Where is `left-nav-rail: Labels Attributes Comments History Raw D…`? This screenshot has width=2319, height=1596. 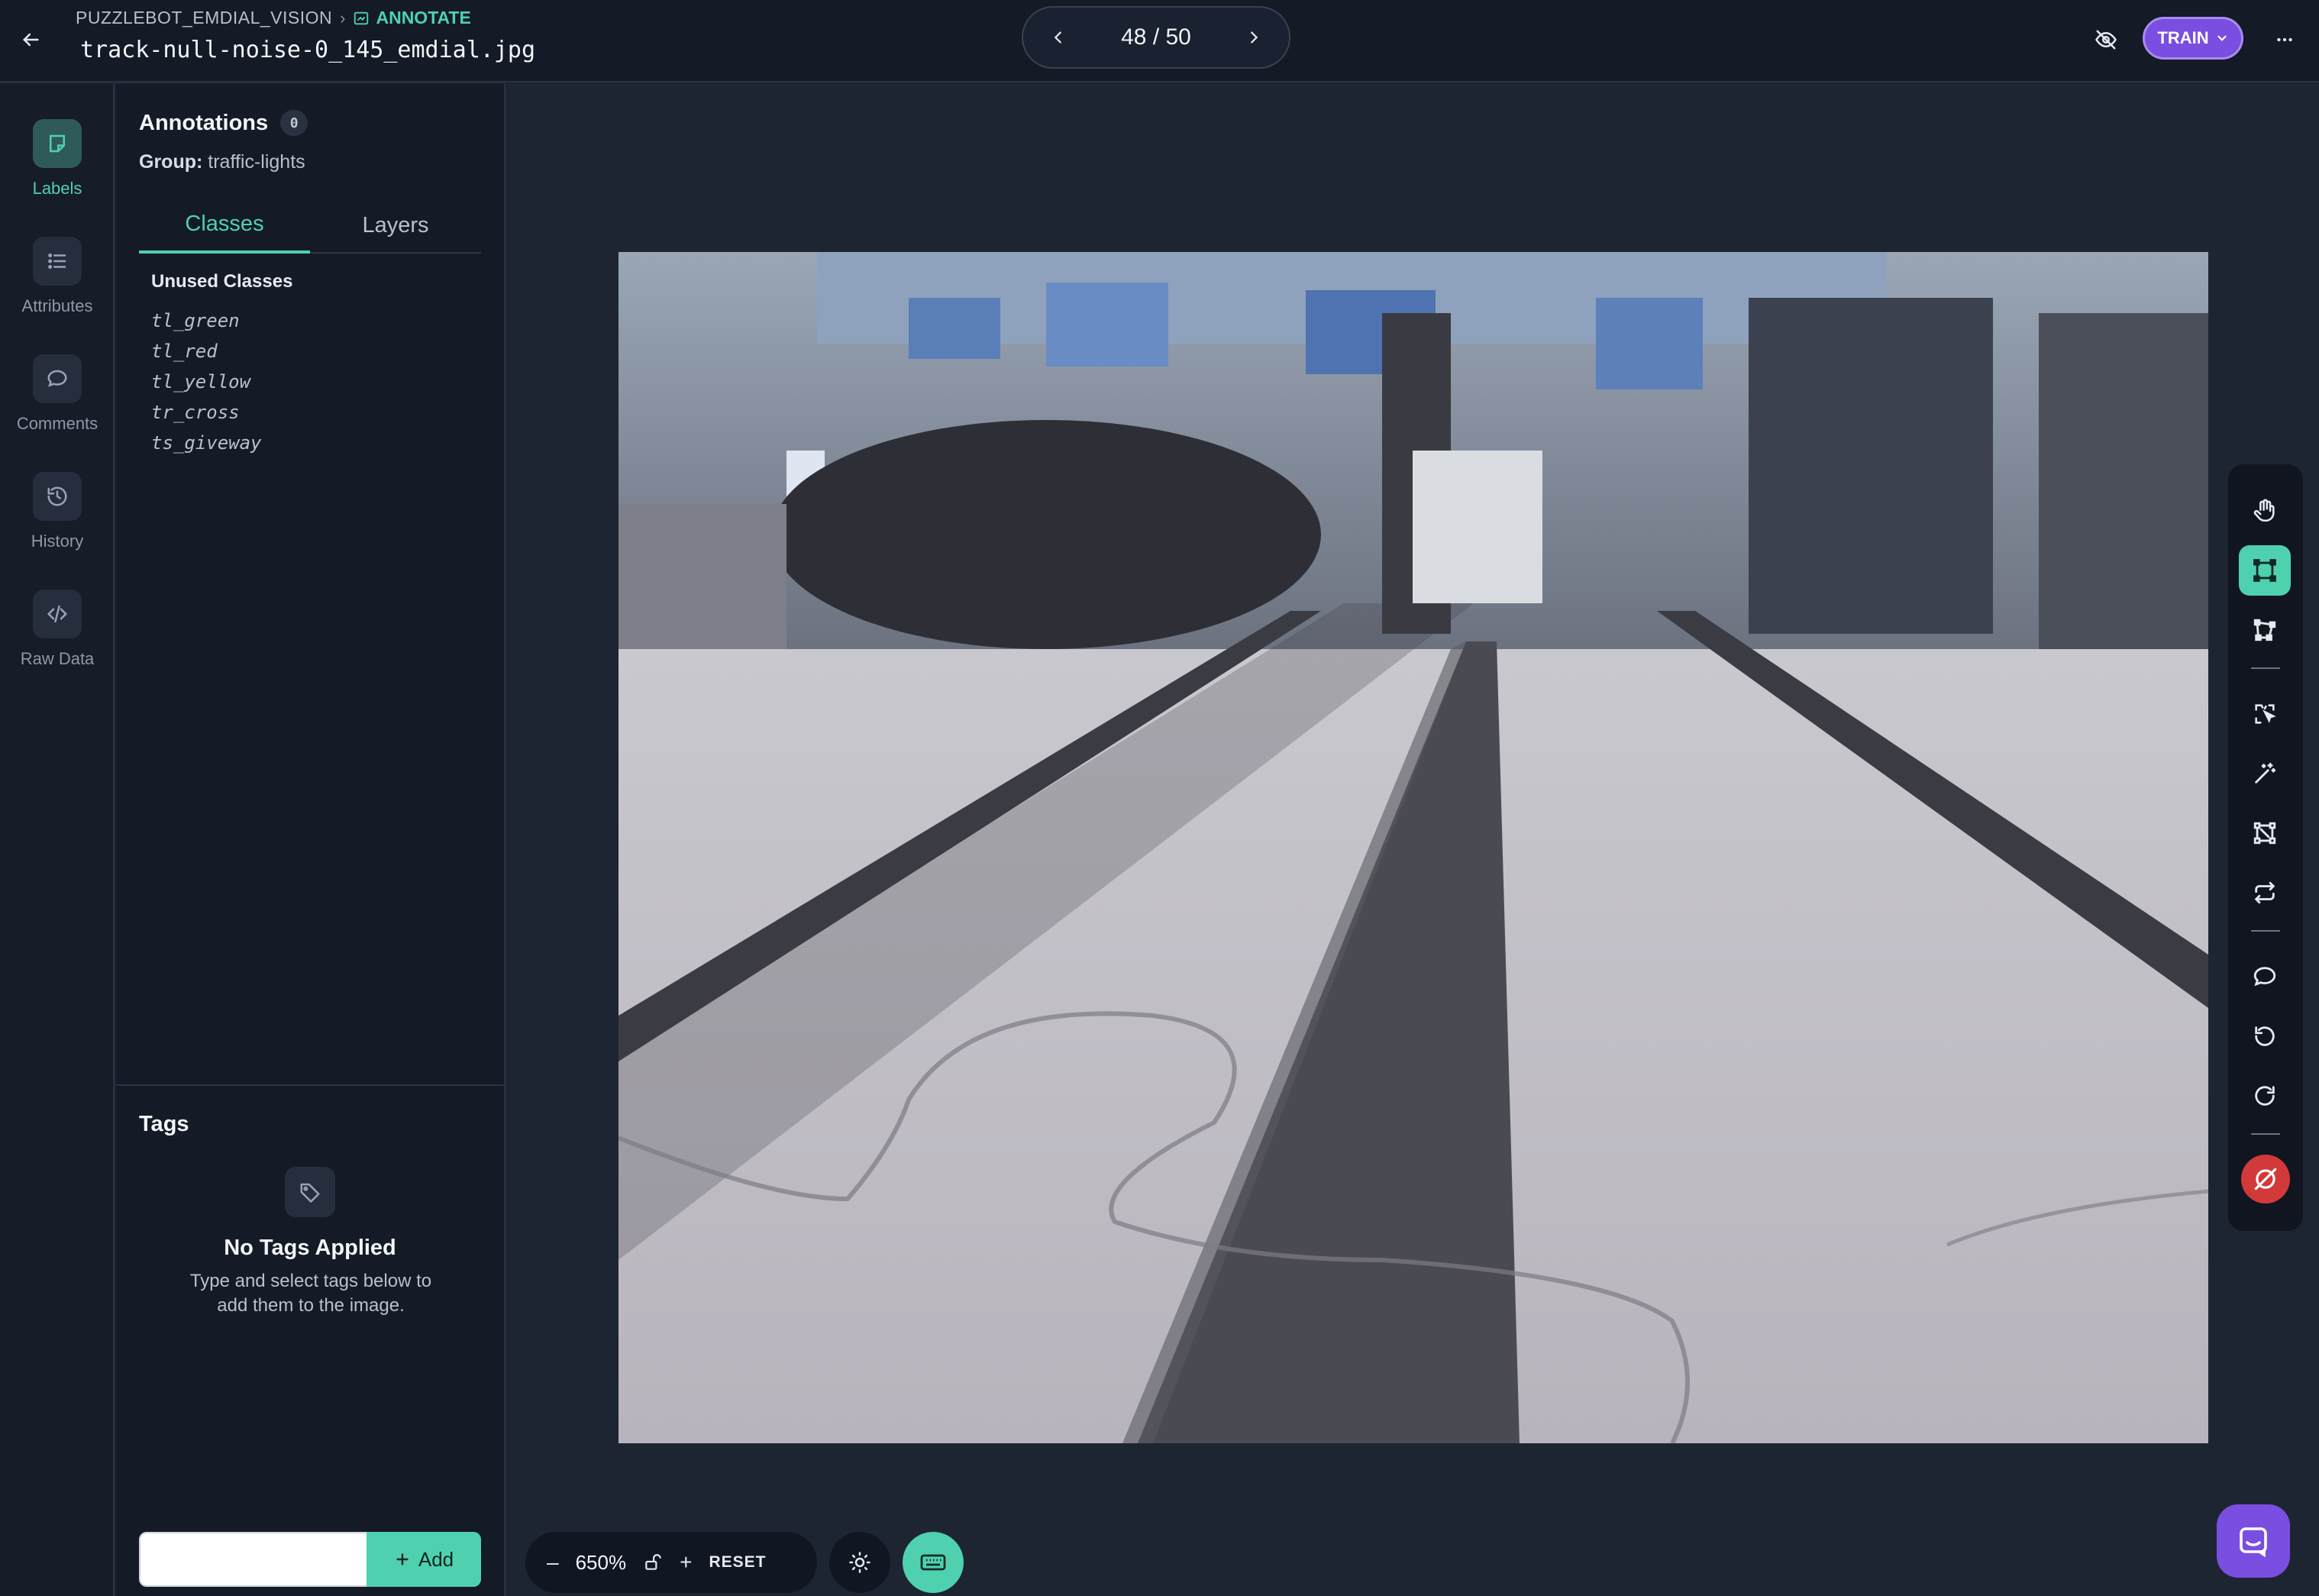 left-nav-rail: Labels Attributes Comments History Raw D… is located at coordinates (57, 840).